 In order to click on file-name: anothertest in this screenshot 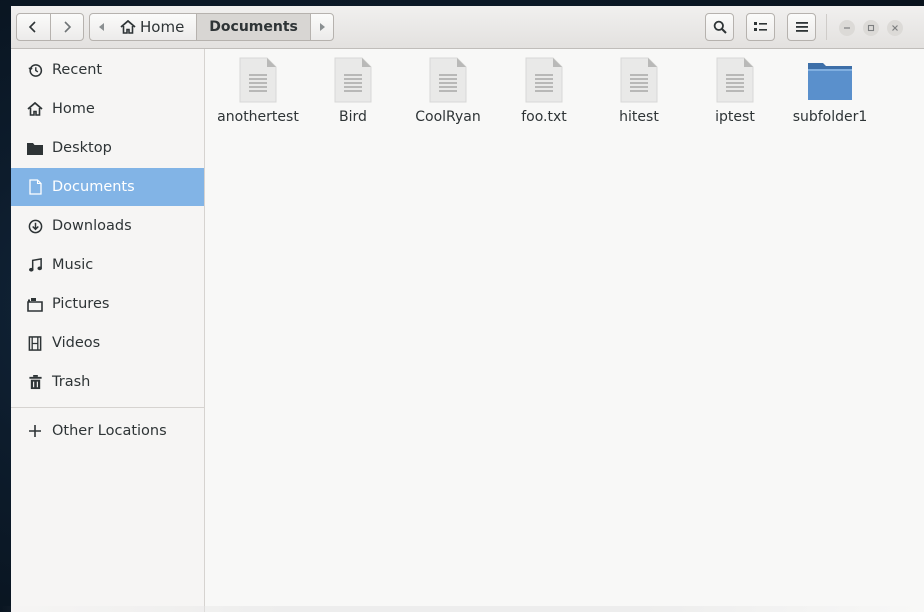, I will do `click(258, 117)`.